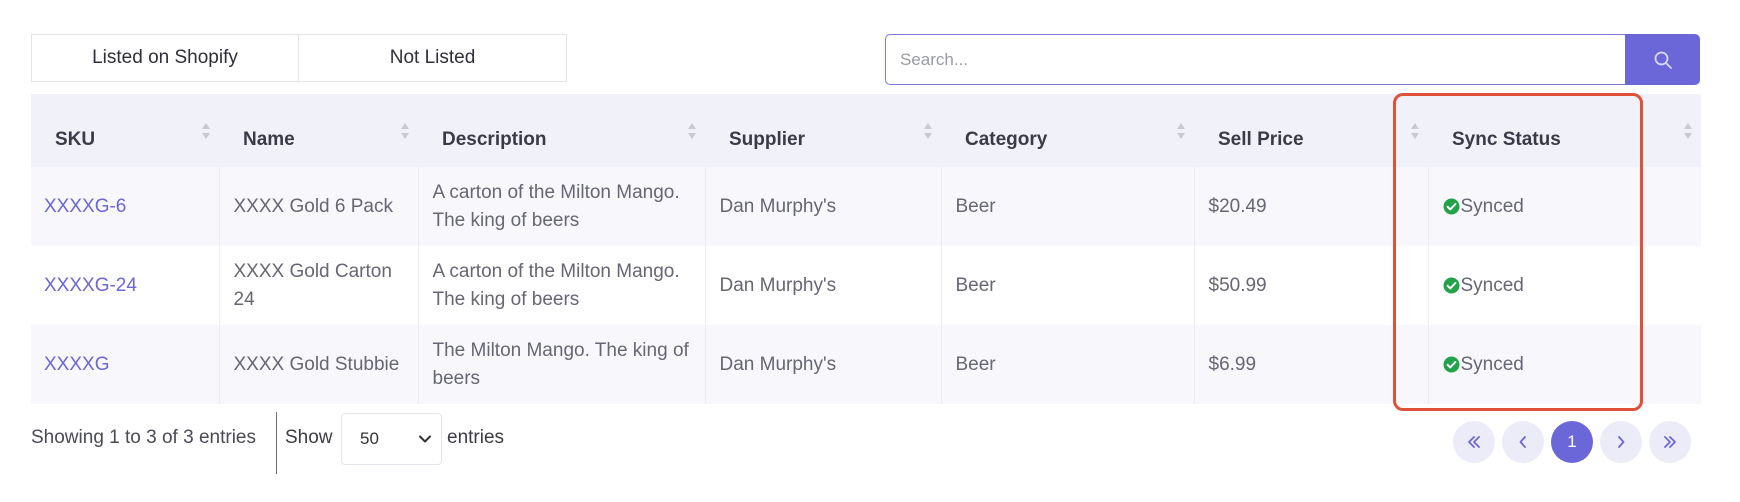  What do you see at coordinates (309, 437) in the screenshot?
I see `show-label: Show` at bounding box center [309, 437].